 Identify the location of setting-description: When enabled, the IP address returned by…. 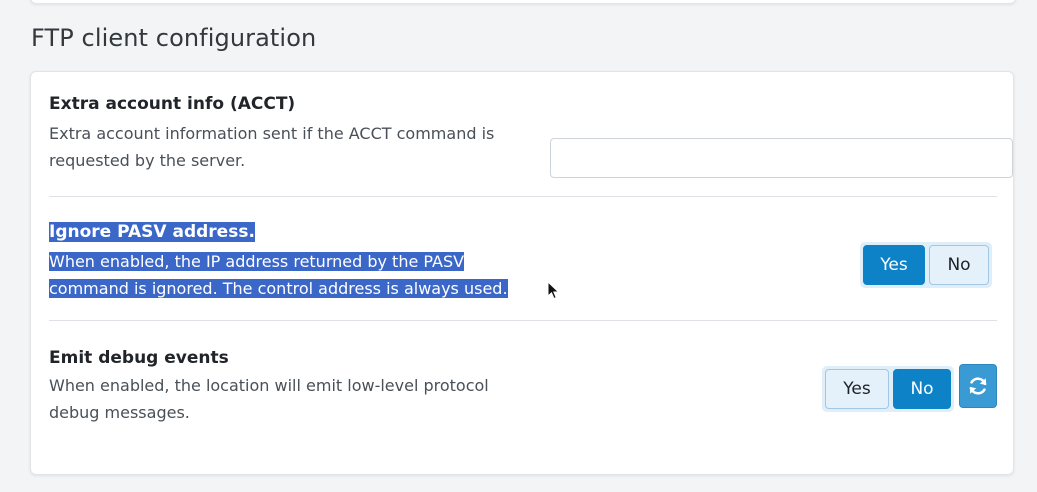
(309, 275).